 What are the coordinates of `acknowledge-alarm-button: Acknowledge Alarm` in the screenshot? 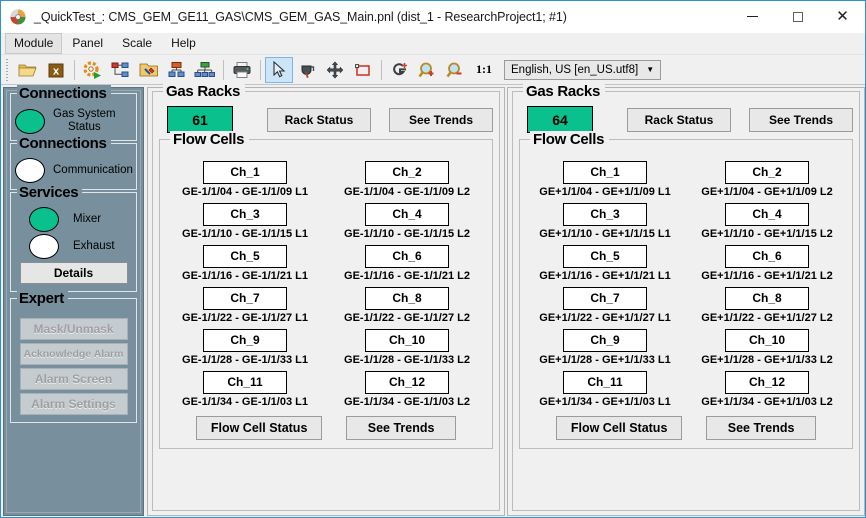 It's located at (73, 354).